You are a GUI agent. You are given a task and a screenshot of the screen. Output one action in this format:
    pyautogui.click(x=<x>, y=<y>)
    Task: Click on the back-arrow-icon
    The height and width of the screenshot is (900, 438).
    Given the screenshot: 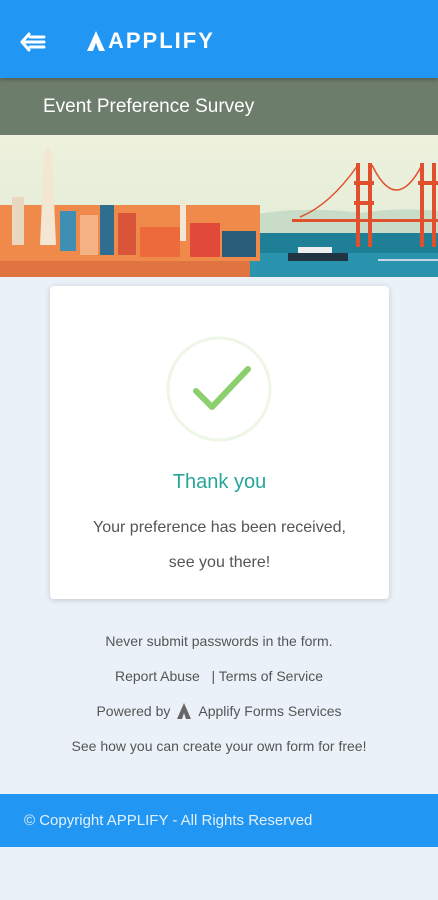 What is the action you would take?
    pyautogui.click(x=33, y=42)
    